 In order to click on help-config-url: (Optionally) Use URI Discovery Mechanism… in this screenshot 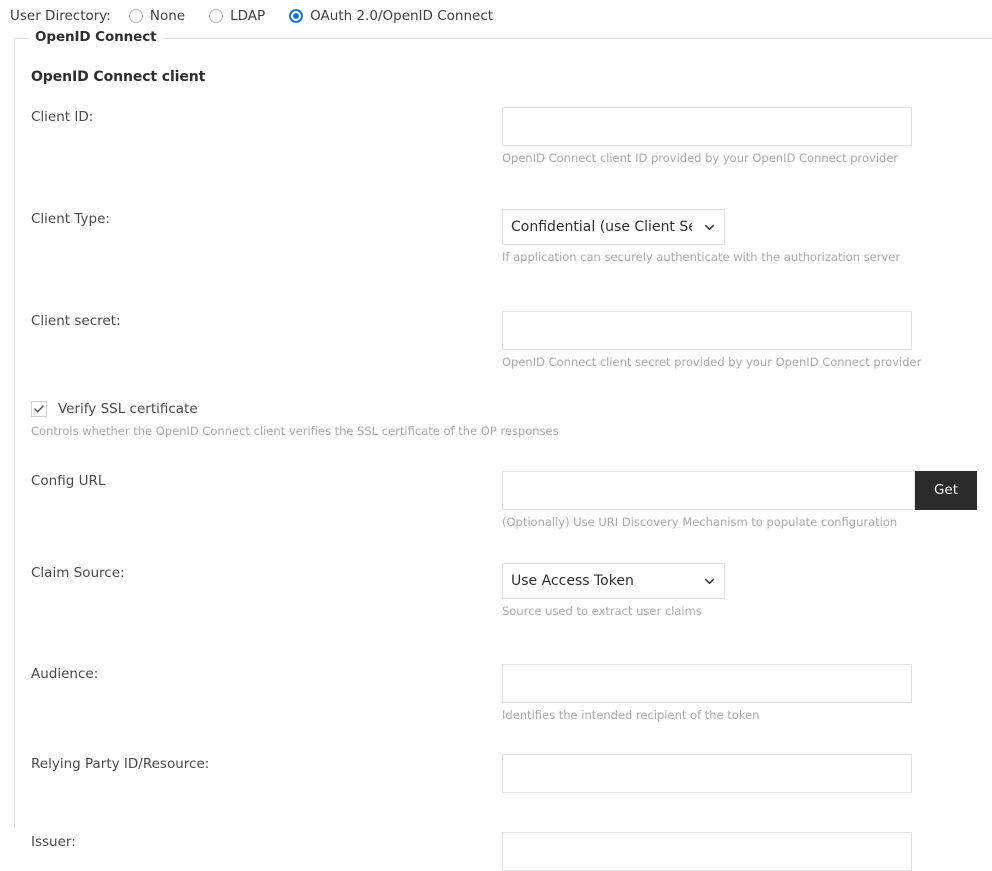, I will do `click(700, 522)`.